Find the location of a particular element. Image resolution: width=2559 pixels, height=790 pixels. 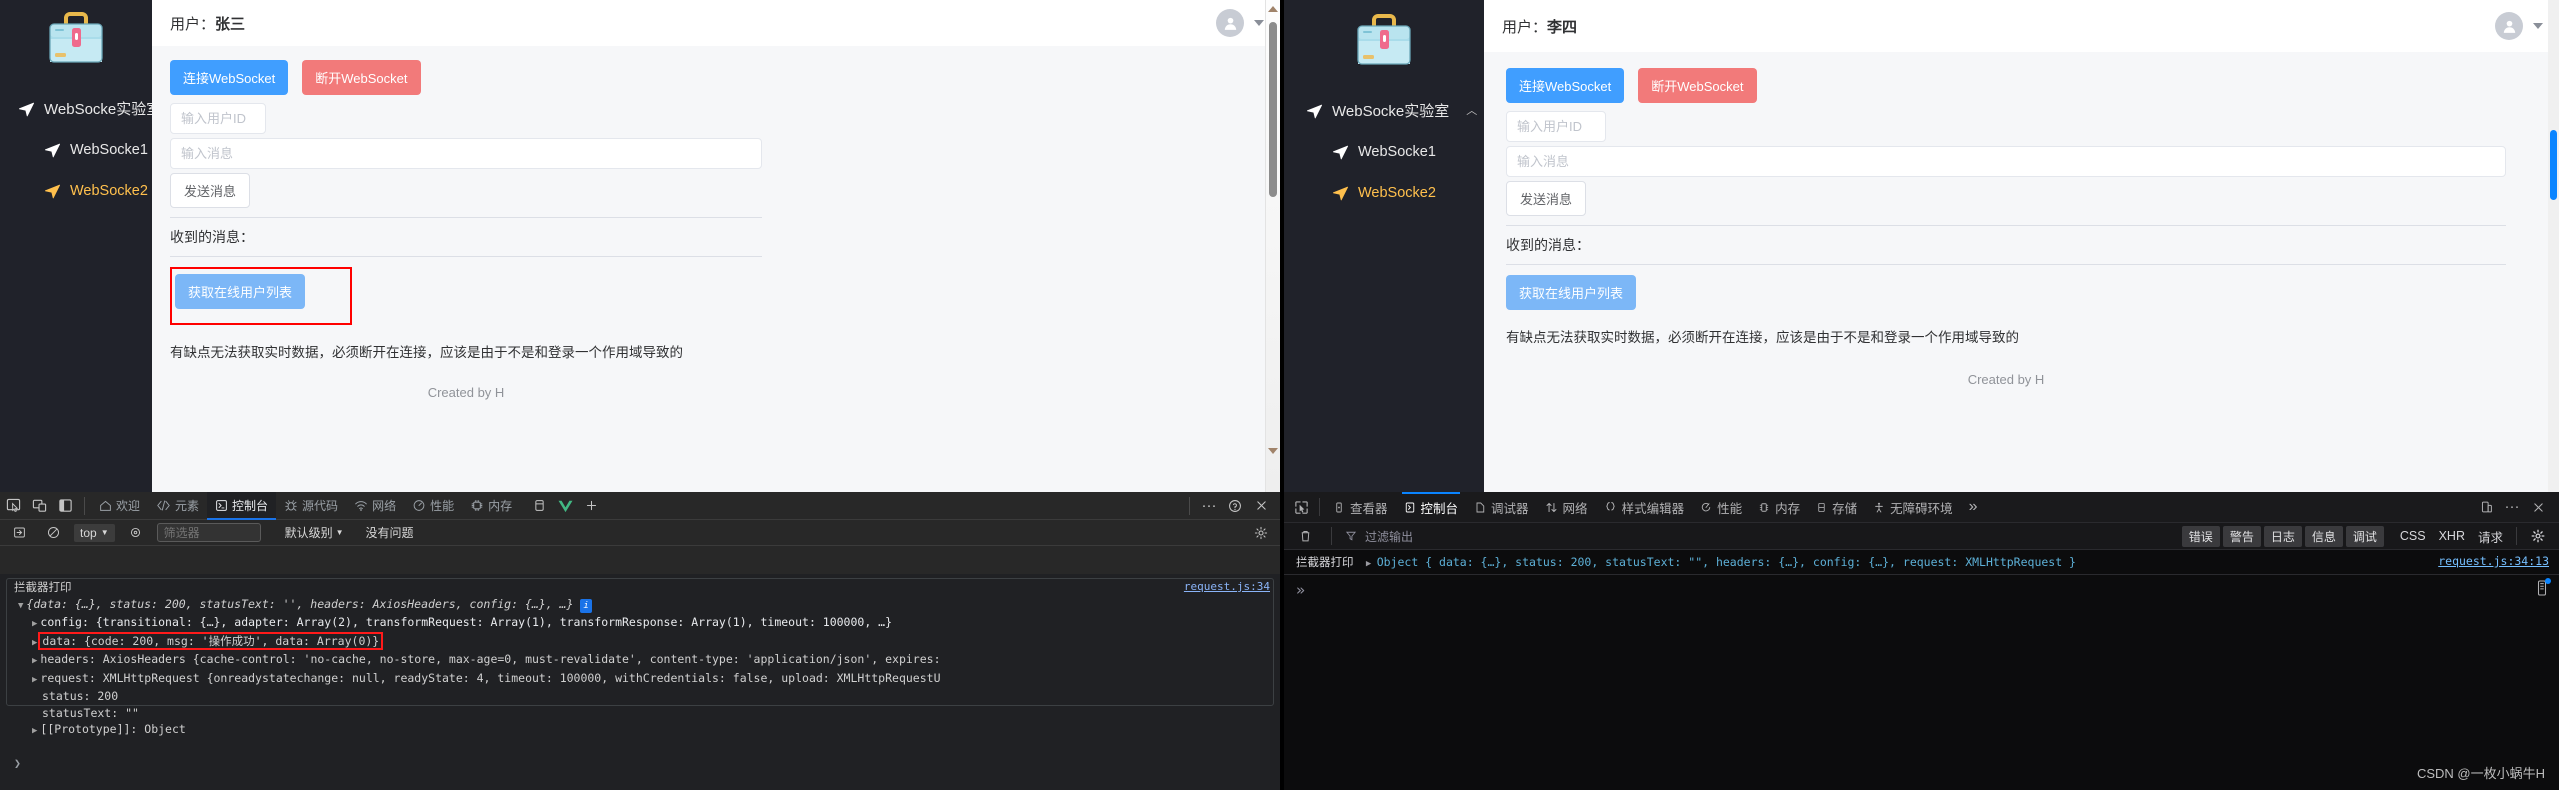

console-prompt: ❯ is located at coordinates (640, 763).